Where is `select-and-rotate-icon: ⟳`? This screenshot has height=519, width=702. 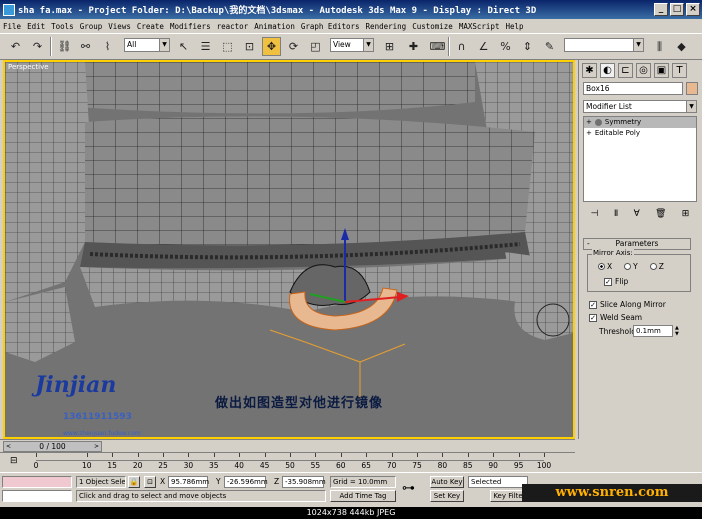
select-and-rotate-icon: ⟳ is located at coordinates (293, 46).